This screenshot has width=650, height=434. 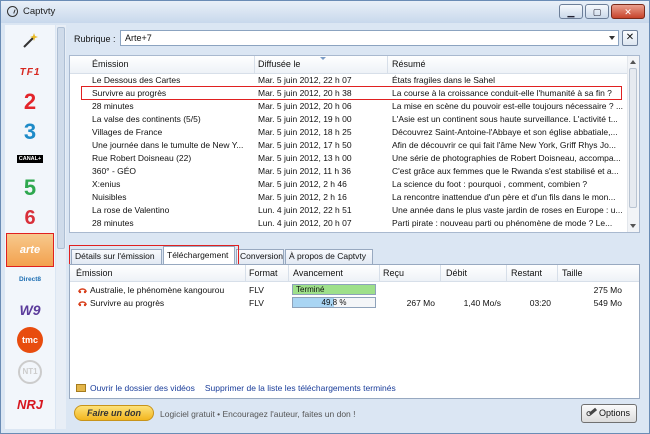 I want to click on cell-diffusee: Lun. 4 juin 2012, 20 h 07, so click(x=305, y=223).